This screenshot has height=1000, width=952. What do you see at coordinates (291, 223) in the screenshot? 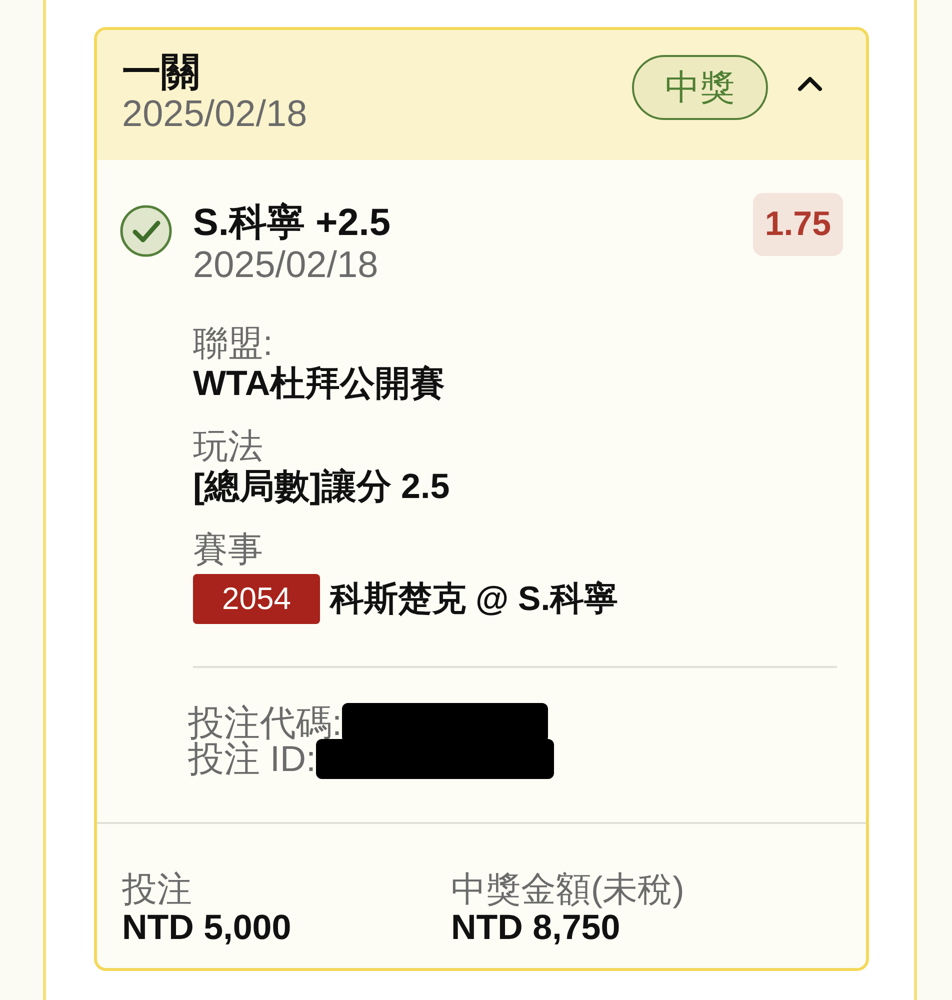
I see `selection-title: S.科寧 +2.5` at bounding box center [291, 223].